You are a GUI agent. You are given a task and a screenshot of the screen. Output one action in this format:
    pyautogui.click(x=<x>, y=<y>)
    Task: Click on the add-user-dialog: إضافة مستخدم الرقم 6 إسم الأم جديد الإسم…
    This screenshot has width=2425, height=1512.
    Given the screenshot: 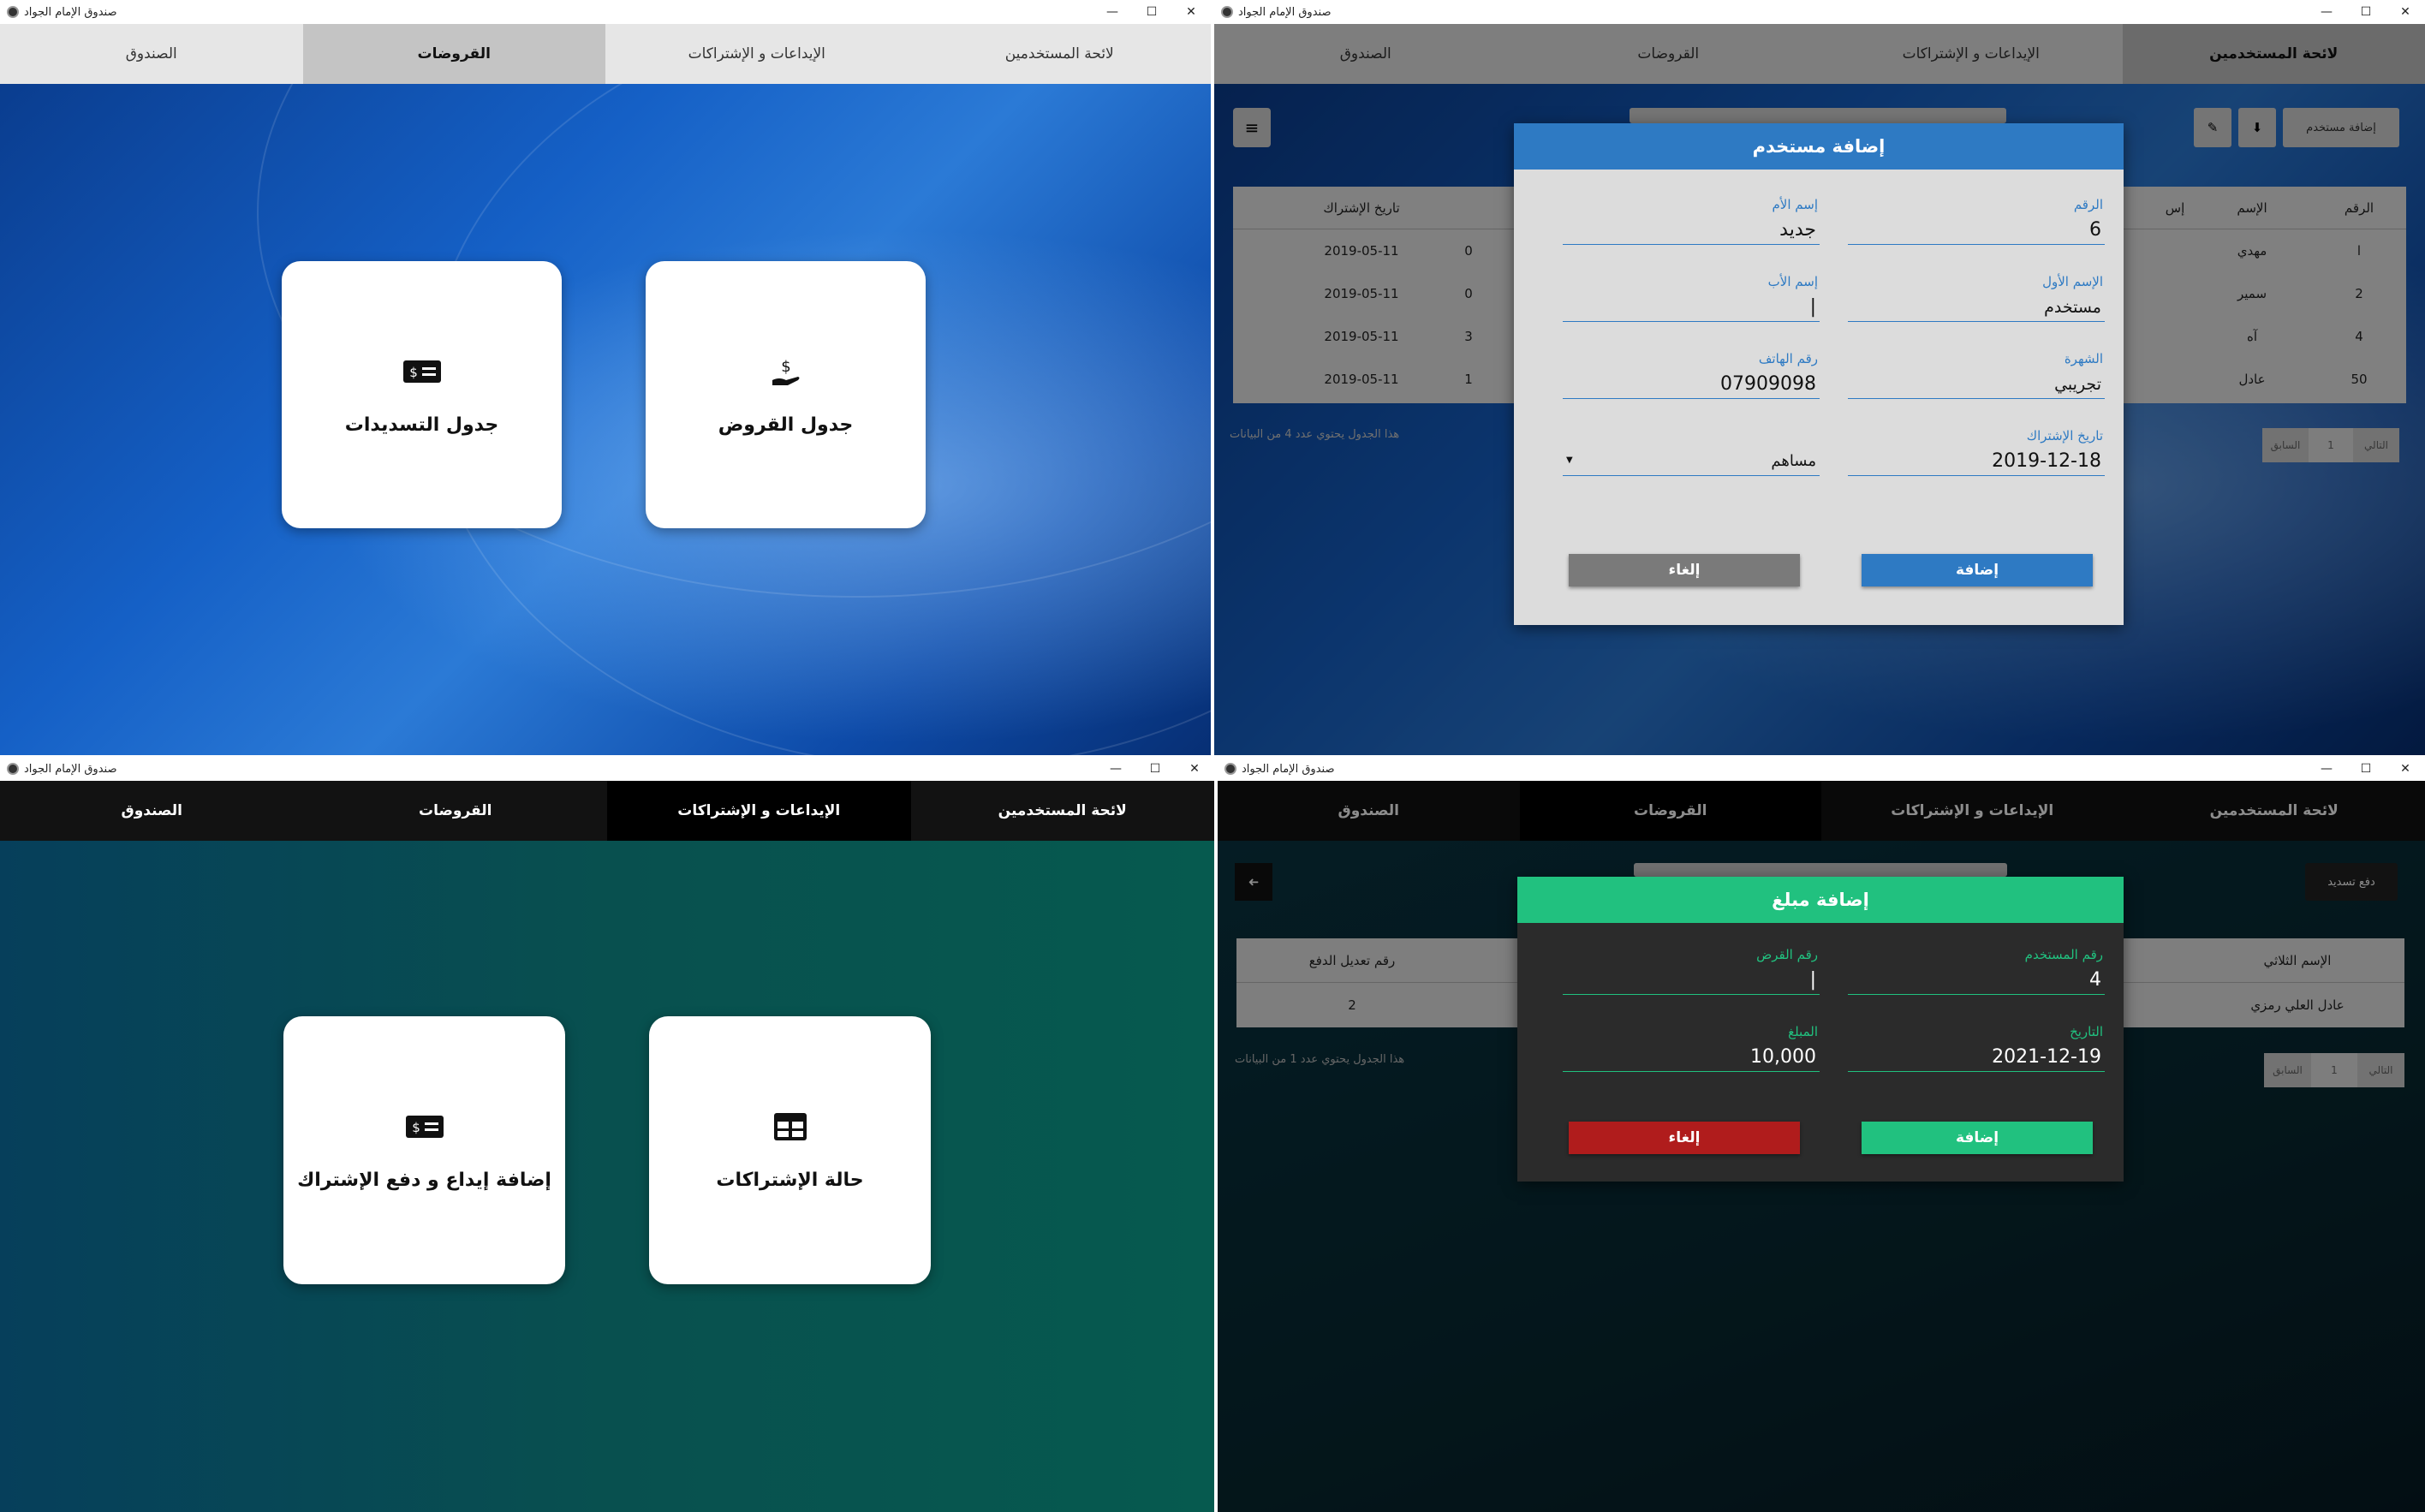 What is the action you would take?
    pyautogui.click(x=1819, y=374)
    